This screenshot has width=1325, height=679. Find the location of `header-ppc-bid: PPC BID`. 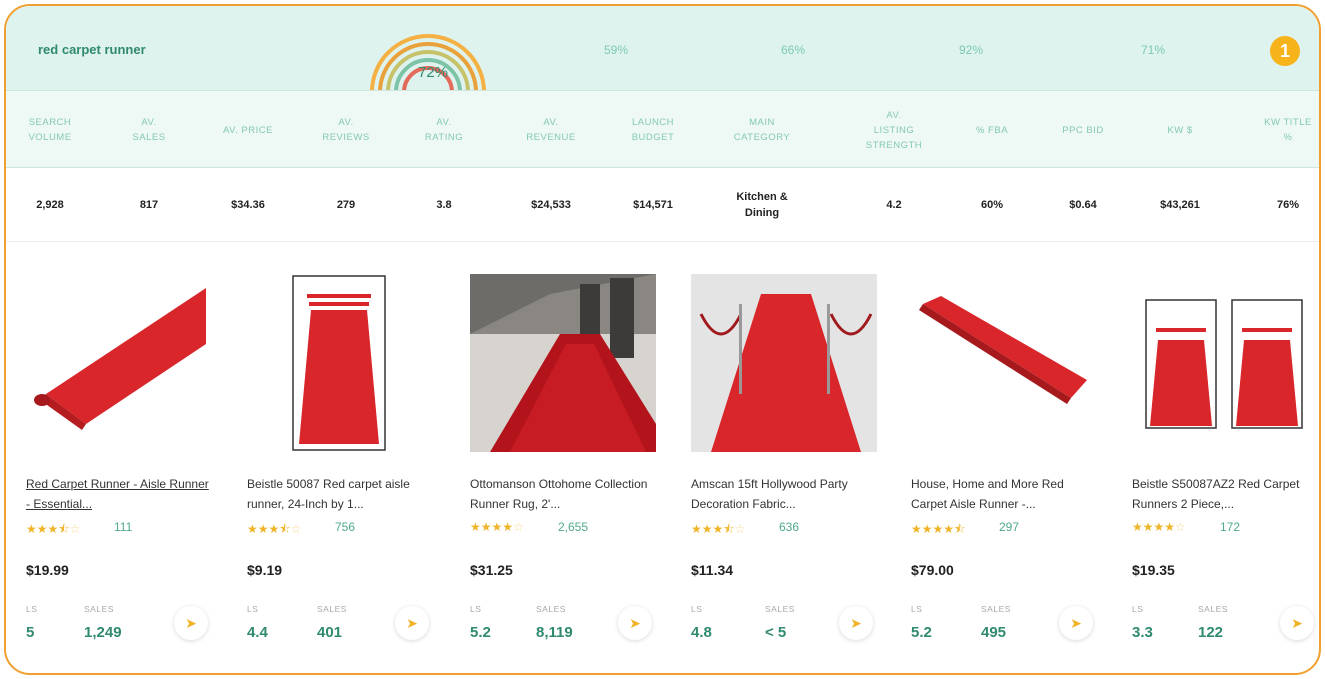

header-ppc-bid: PPC BID is located at coordinates (1083, 130).